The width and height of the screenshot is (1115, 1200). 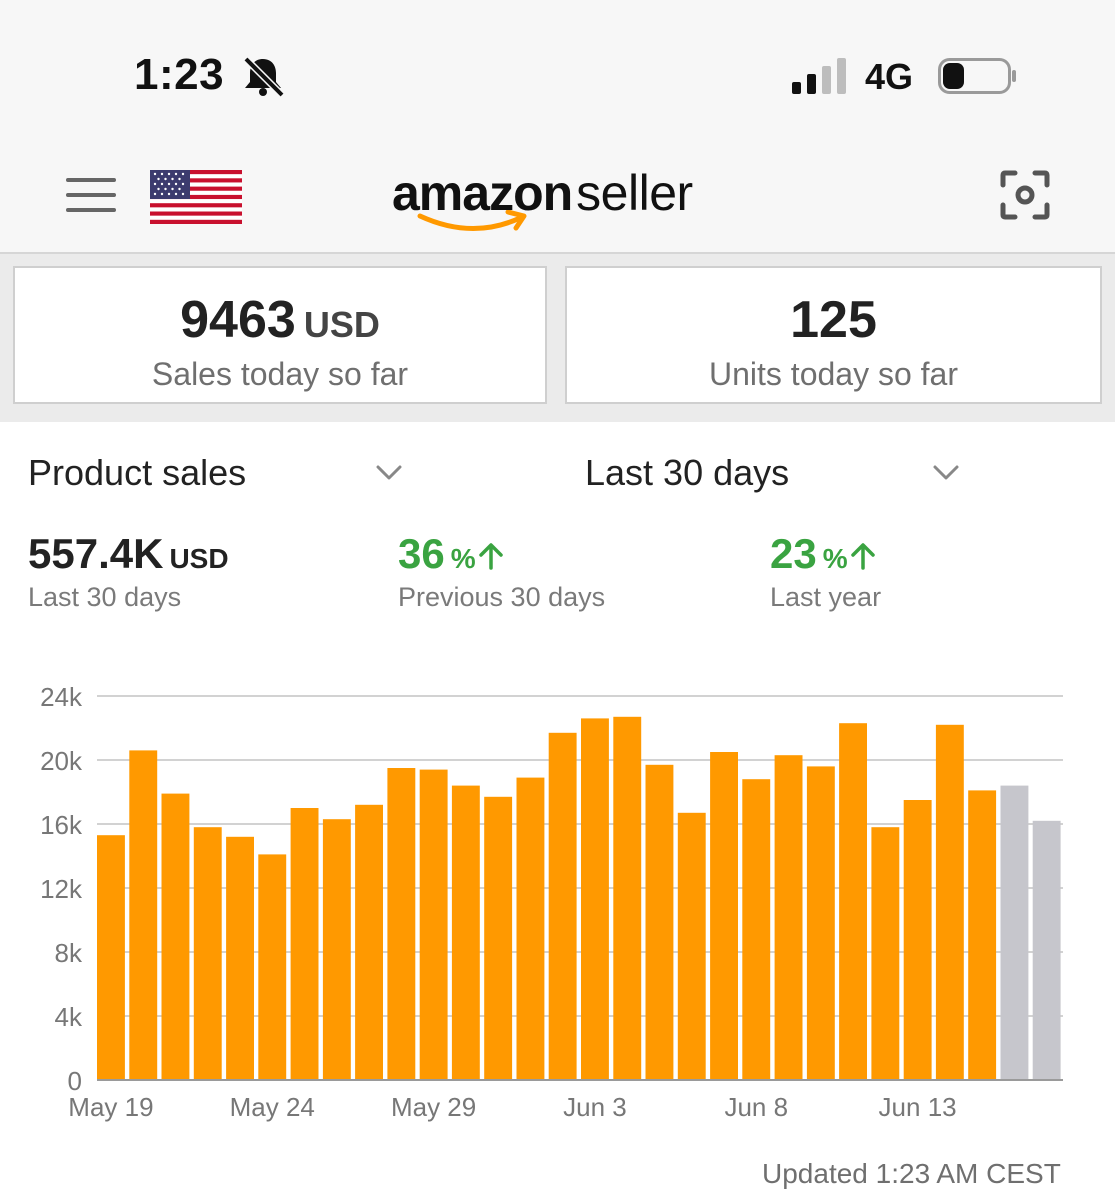 What do you see at coordinates (196, 197) in the screenshot?
I see `us-flag-icon` at bounding box center [196, 197].